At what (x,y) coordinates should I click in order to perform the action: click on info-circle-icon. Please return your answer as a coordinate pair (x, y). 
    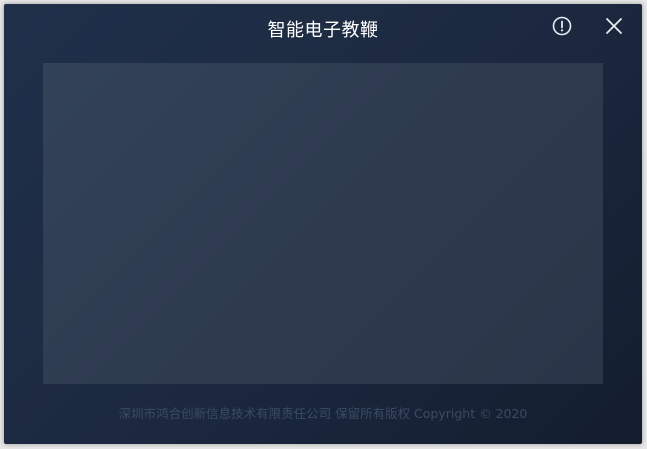
    Looking at the image, I should click on (562, 26).